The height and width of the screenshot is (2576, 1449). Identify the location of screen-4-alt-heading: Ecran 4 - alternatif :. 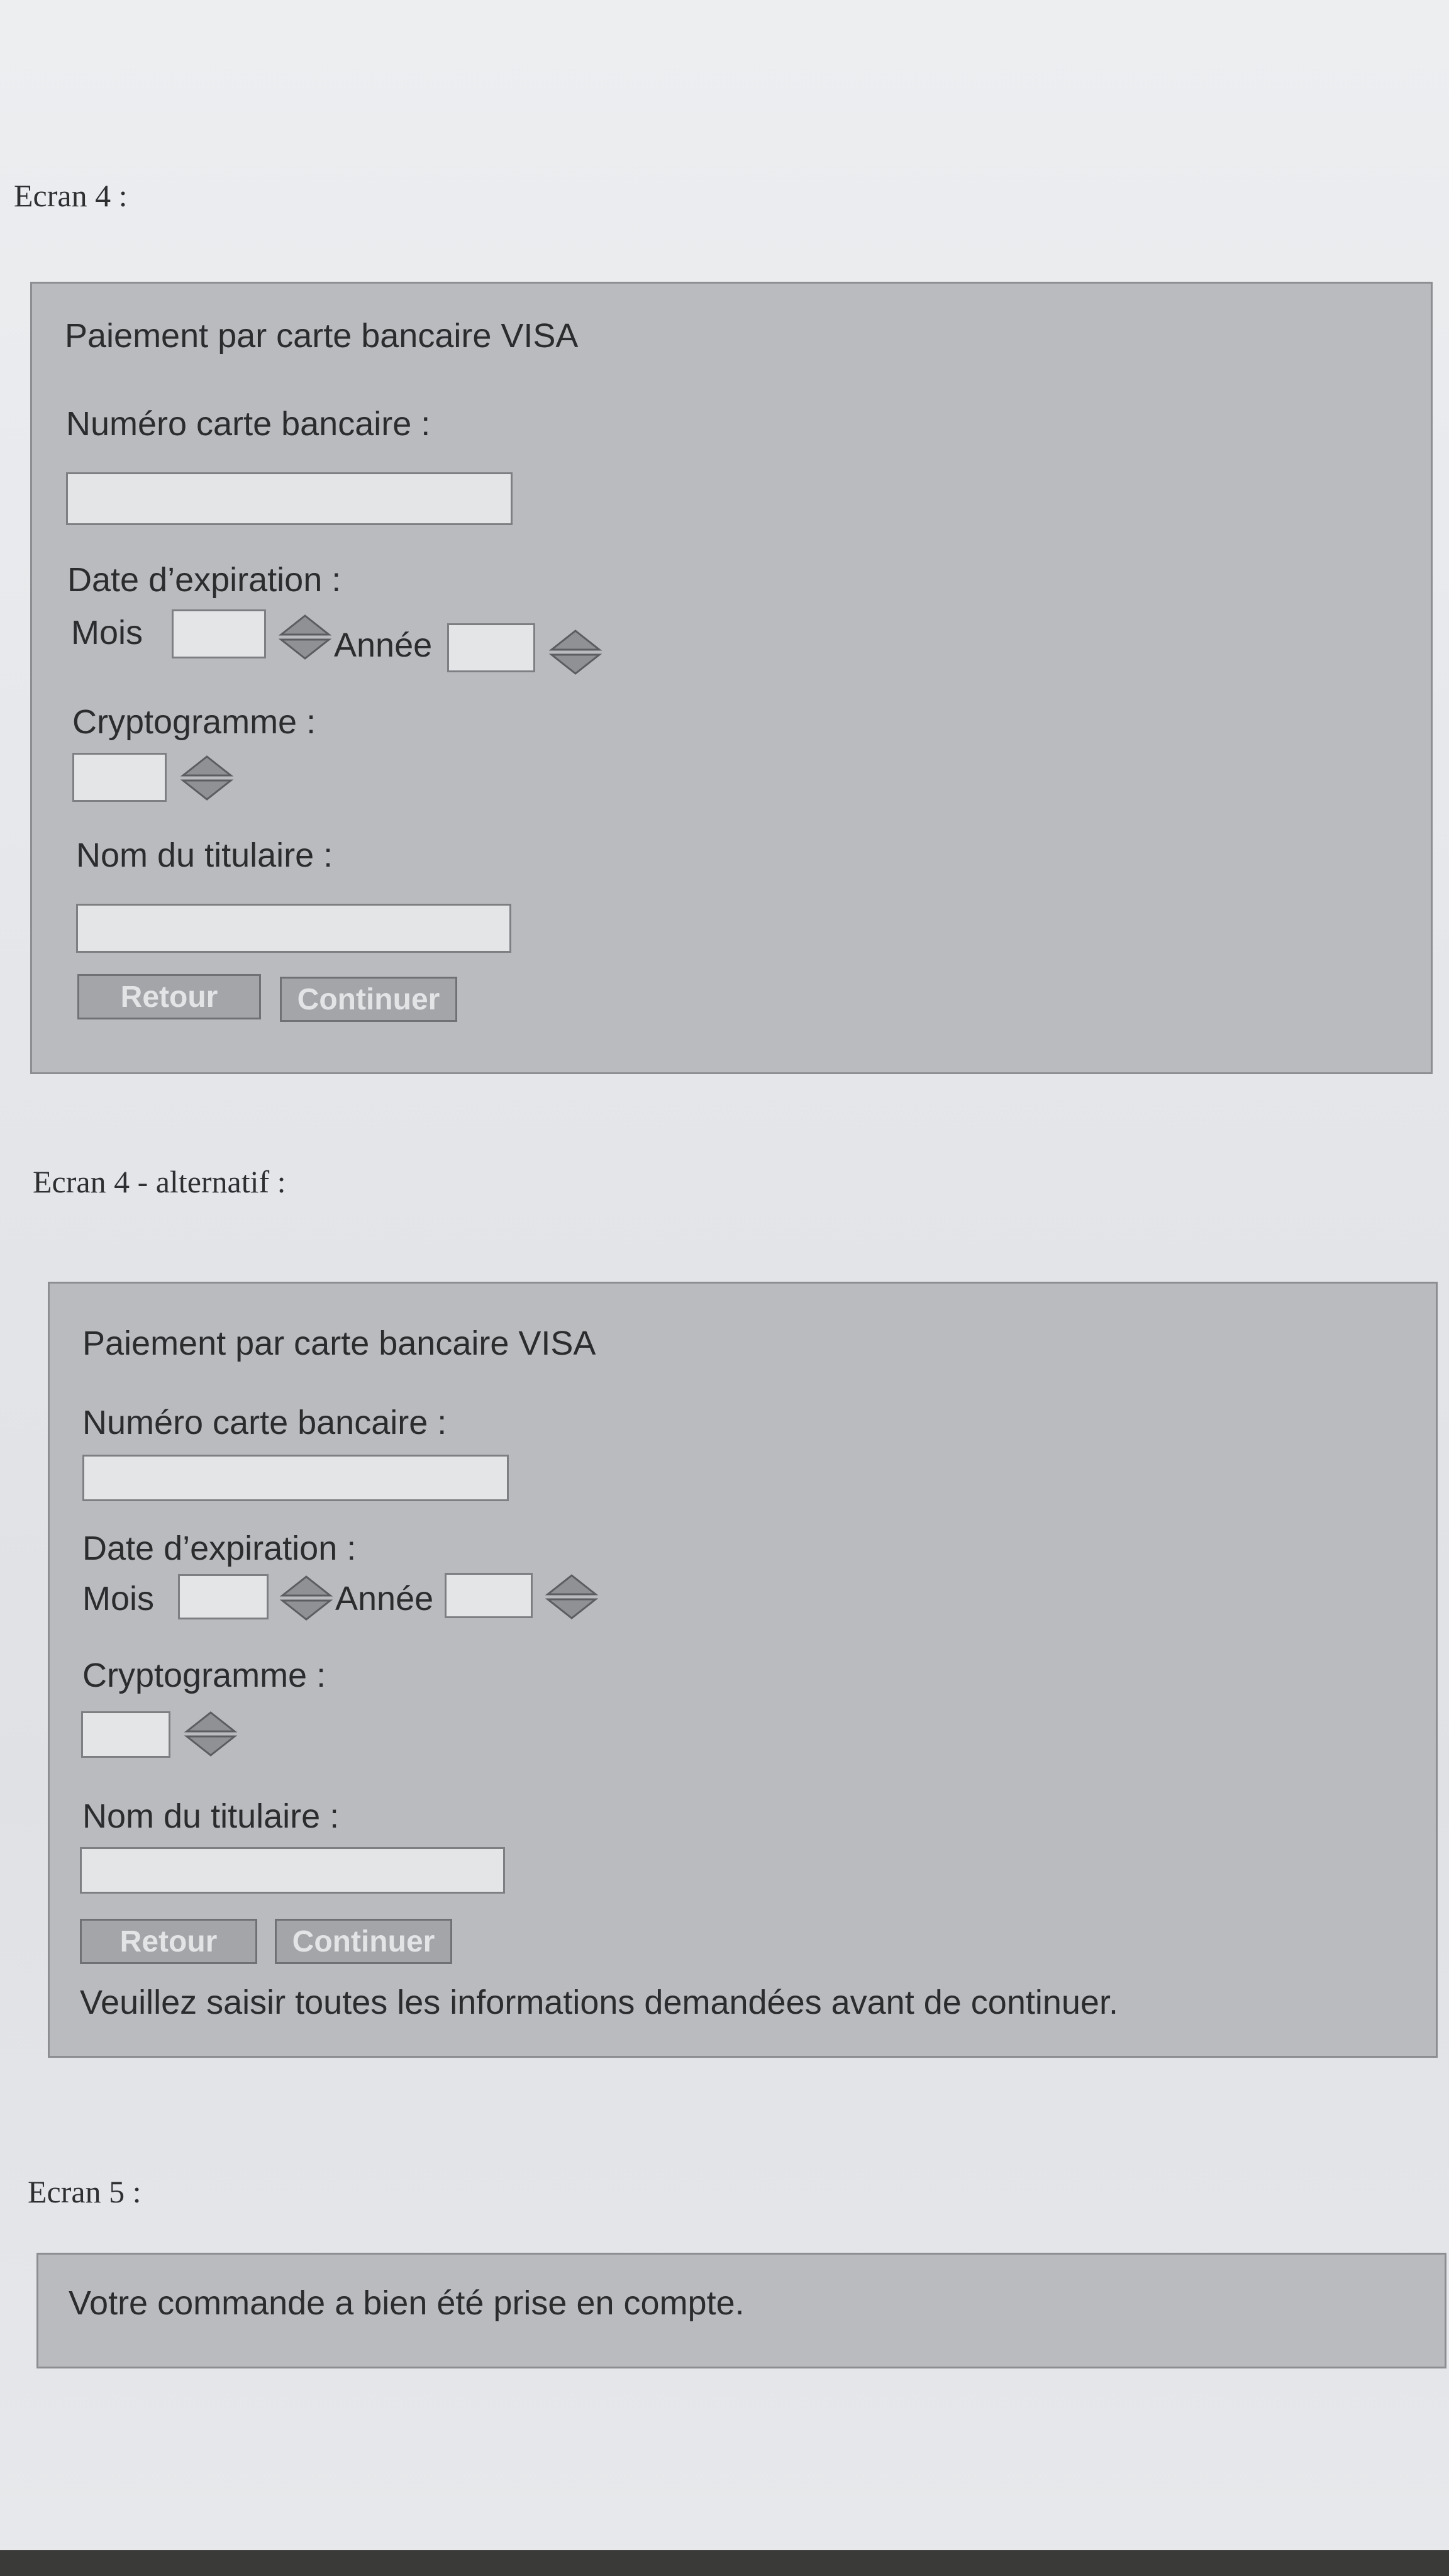
(159, 1181).